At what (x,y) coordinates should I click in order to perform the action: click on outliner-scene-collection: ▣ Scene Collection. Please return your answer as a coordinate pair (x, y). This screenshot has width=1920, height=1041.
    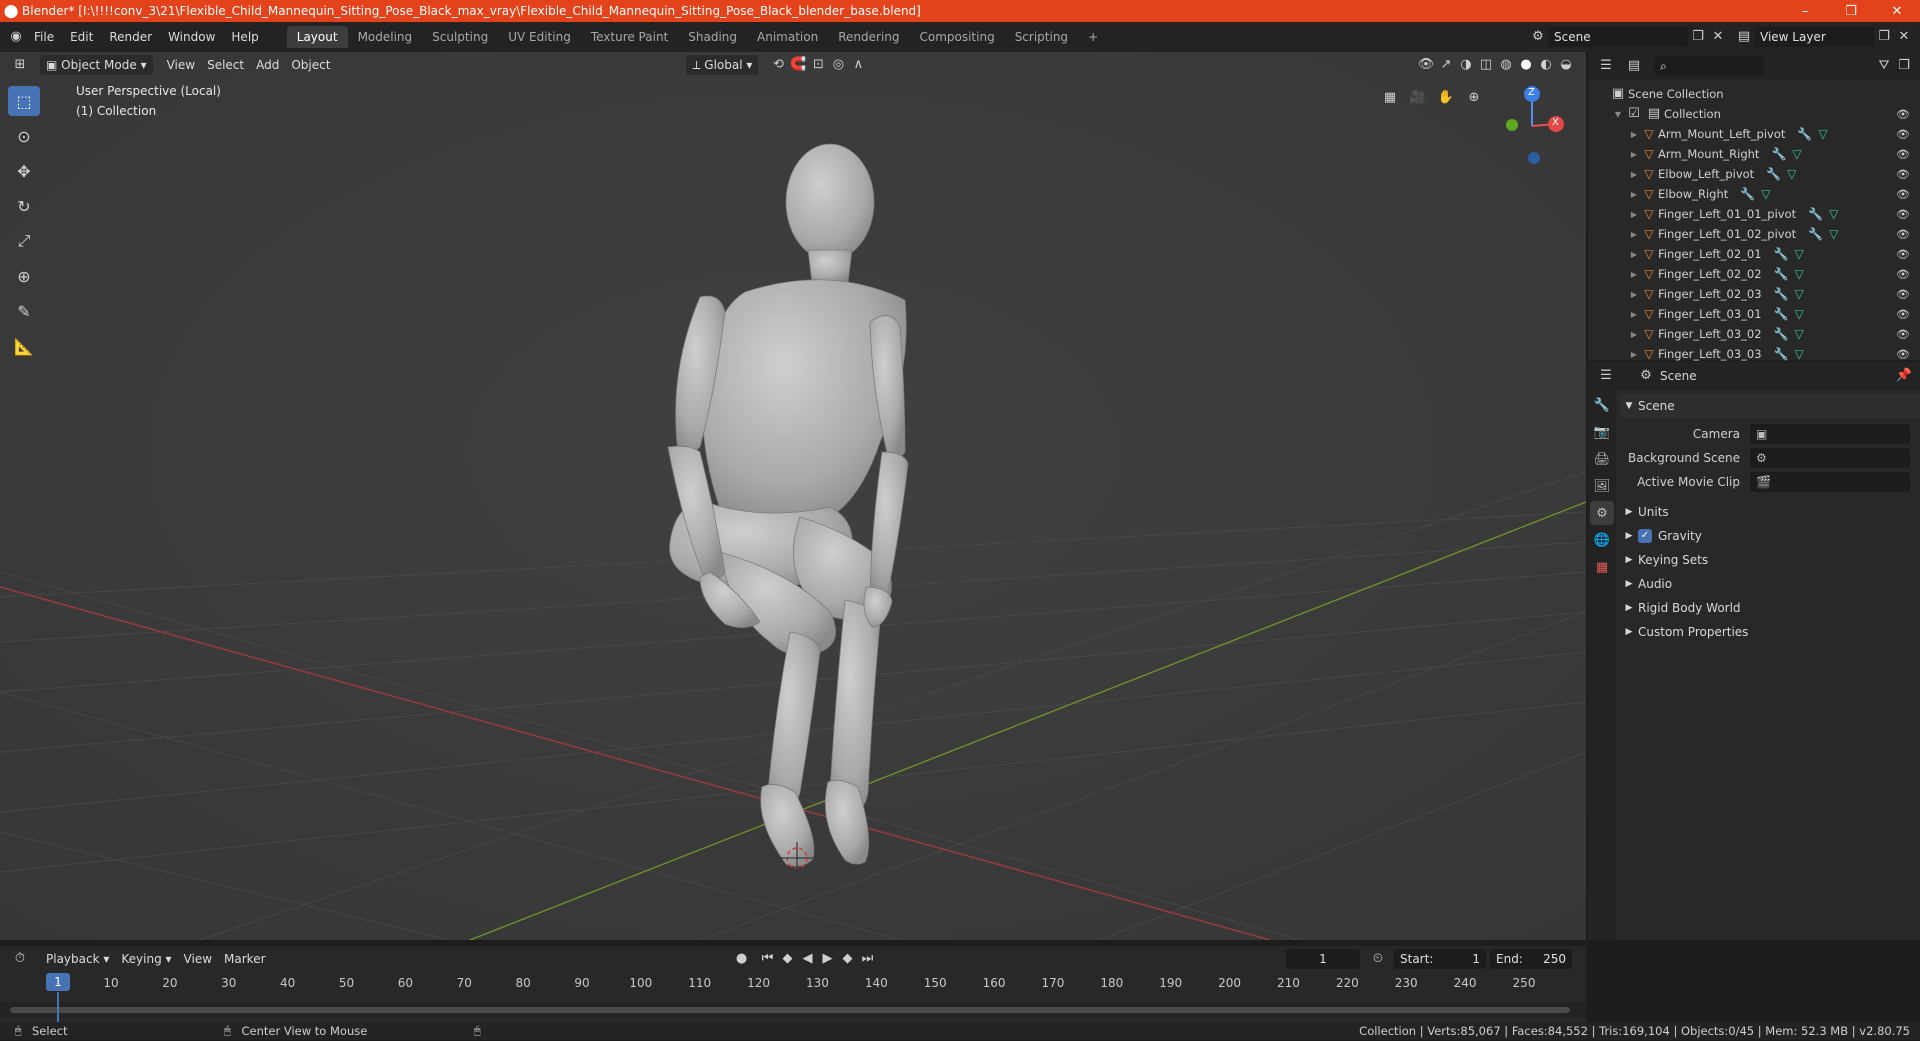
    Looking at the image, I should click on (1754, 94).